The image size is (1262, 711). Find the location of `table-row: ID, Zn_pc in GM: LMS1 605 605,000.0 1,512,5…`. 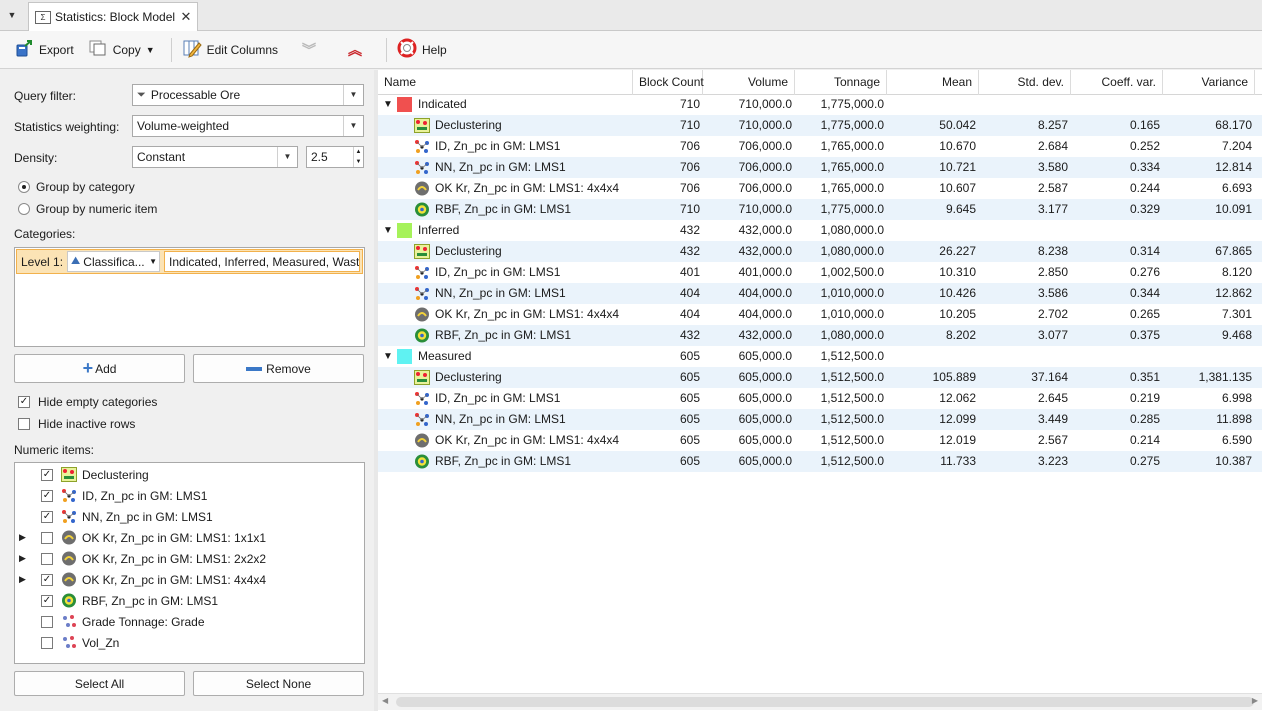

table-row: ID, Zn_pc in GM: LMS1 605 605,000.0 1,512,5… is located at coordinates (820, 398).